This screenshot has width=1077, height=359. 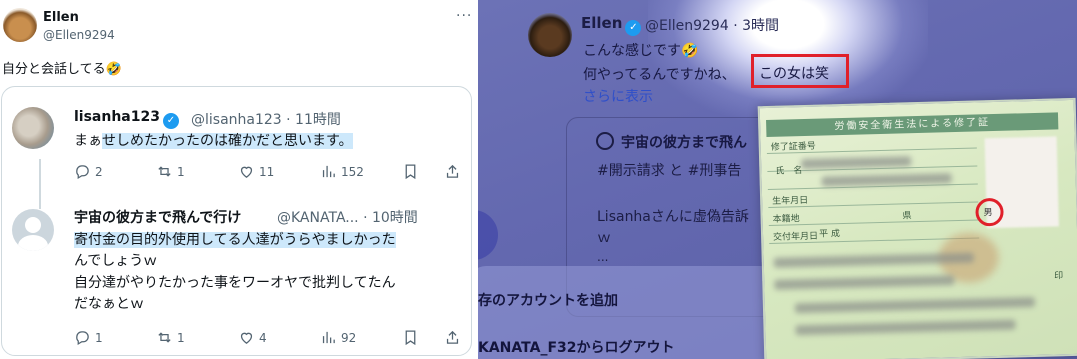 I want to click on reply-text-prefix: まぁ, so click(x=88, y=141).